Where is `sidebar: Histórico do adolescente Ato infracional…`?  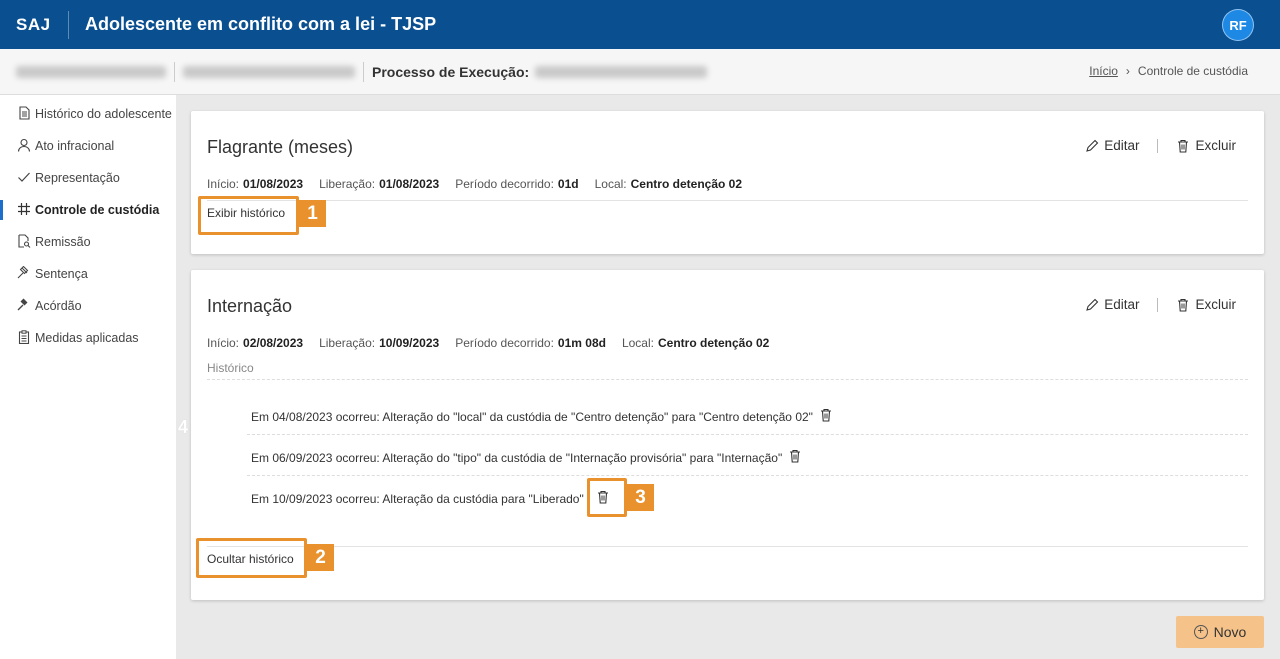 sidebar: Histórico do adolescente Ato infracional… is located at coordinates (88, 377).